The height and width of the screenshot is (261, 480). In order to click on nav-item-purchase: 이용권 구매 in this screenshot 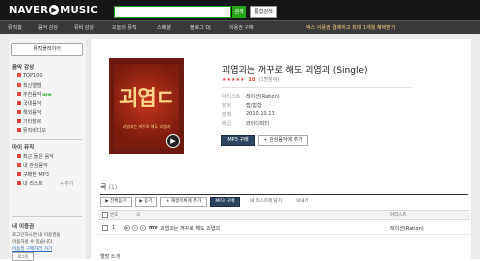, I will do `click(241, 27)`.